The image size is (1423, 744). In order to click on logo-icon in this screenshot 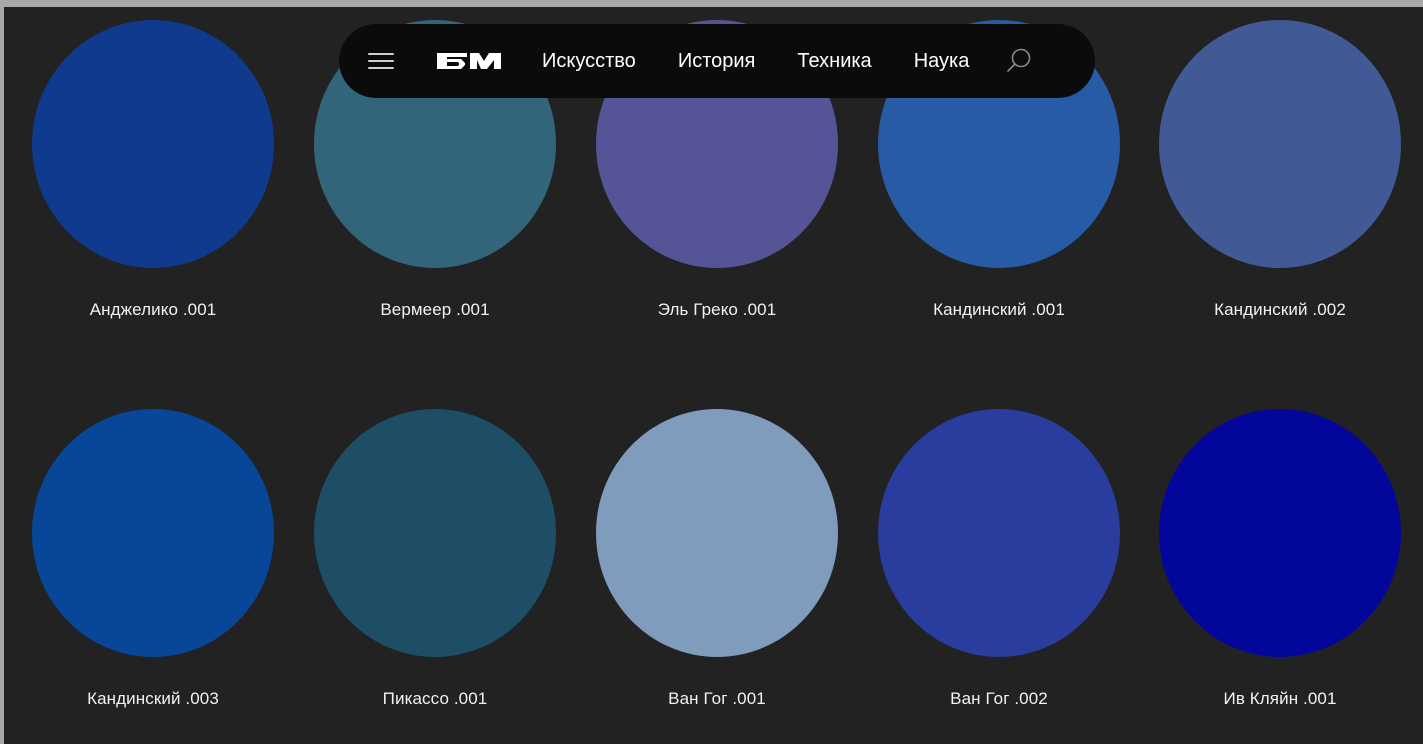, I will do `click(469, 61)`.